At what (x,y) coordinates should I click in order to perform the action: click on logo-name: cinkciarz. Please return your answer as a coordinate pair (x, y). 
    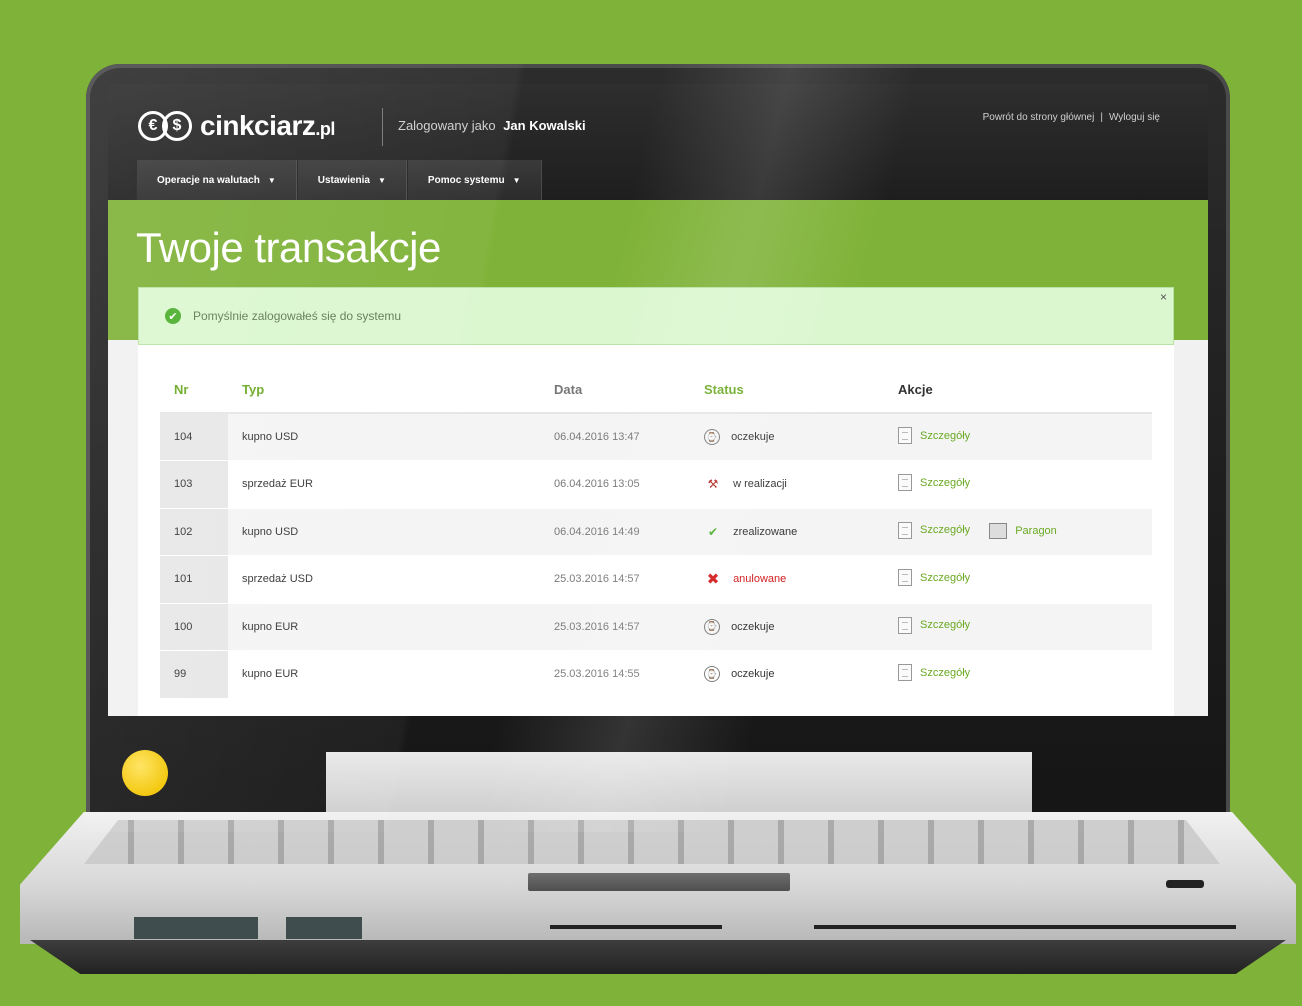
    Looking at the image, I should click on (258, 125).